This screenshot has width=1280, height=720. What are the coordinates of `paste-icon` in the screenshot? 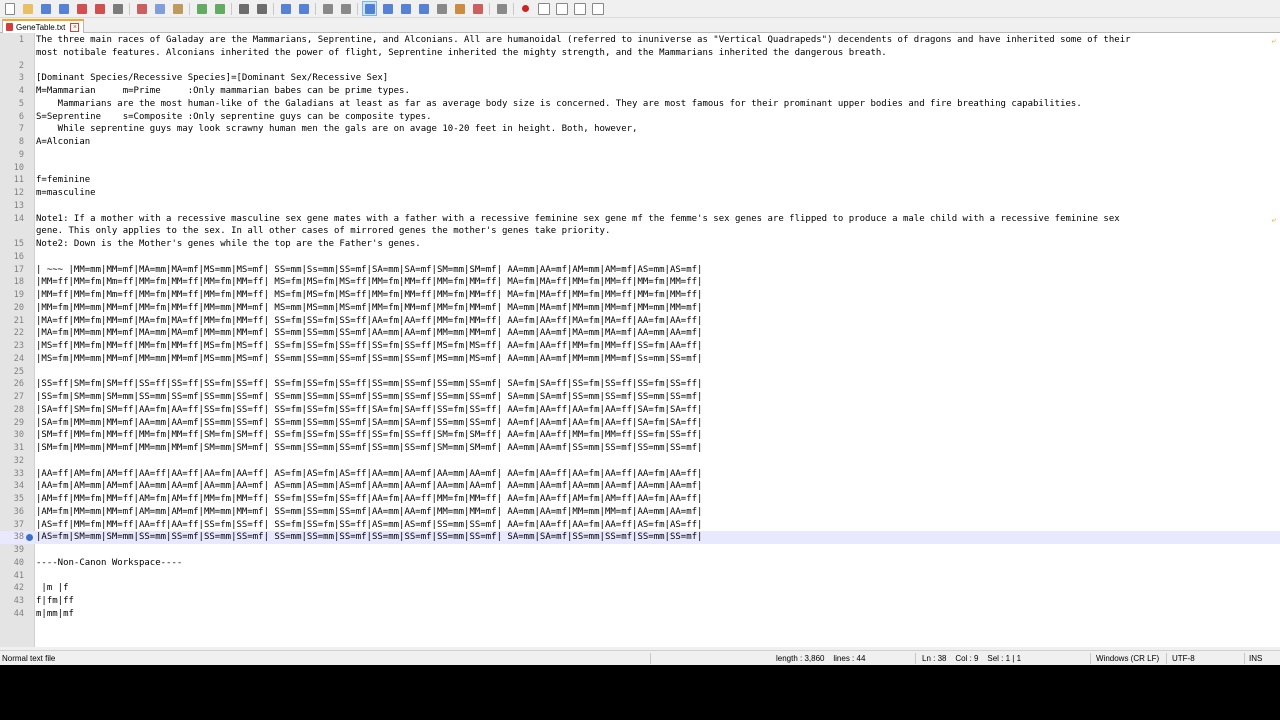 It's located at (177, 8).